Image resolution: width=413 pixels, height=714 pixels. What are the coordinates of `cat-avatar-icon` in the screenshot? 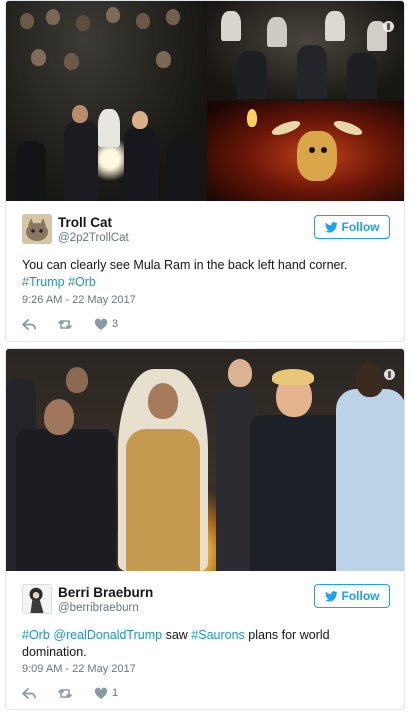 It's located at (37, 229).